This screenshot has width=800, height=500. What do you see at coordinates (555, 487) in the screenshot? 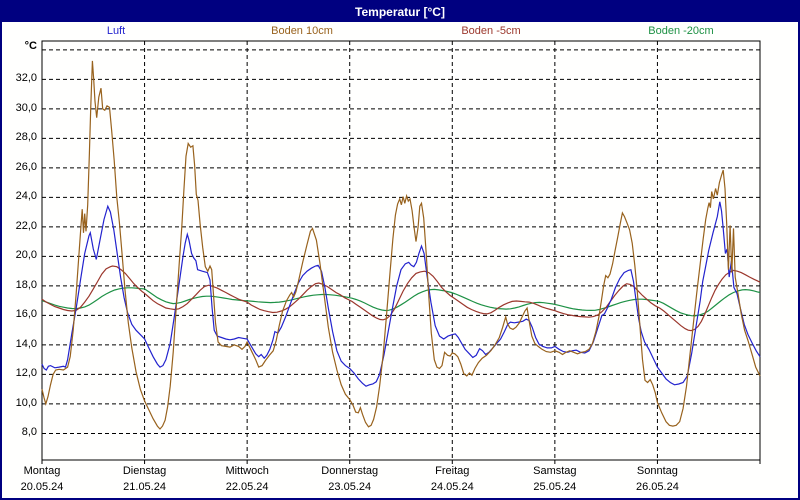
I see `x-date-label: 25.05.24` at bounding box center [555, 487].